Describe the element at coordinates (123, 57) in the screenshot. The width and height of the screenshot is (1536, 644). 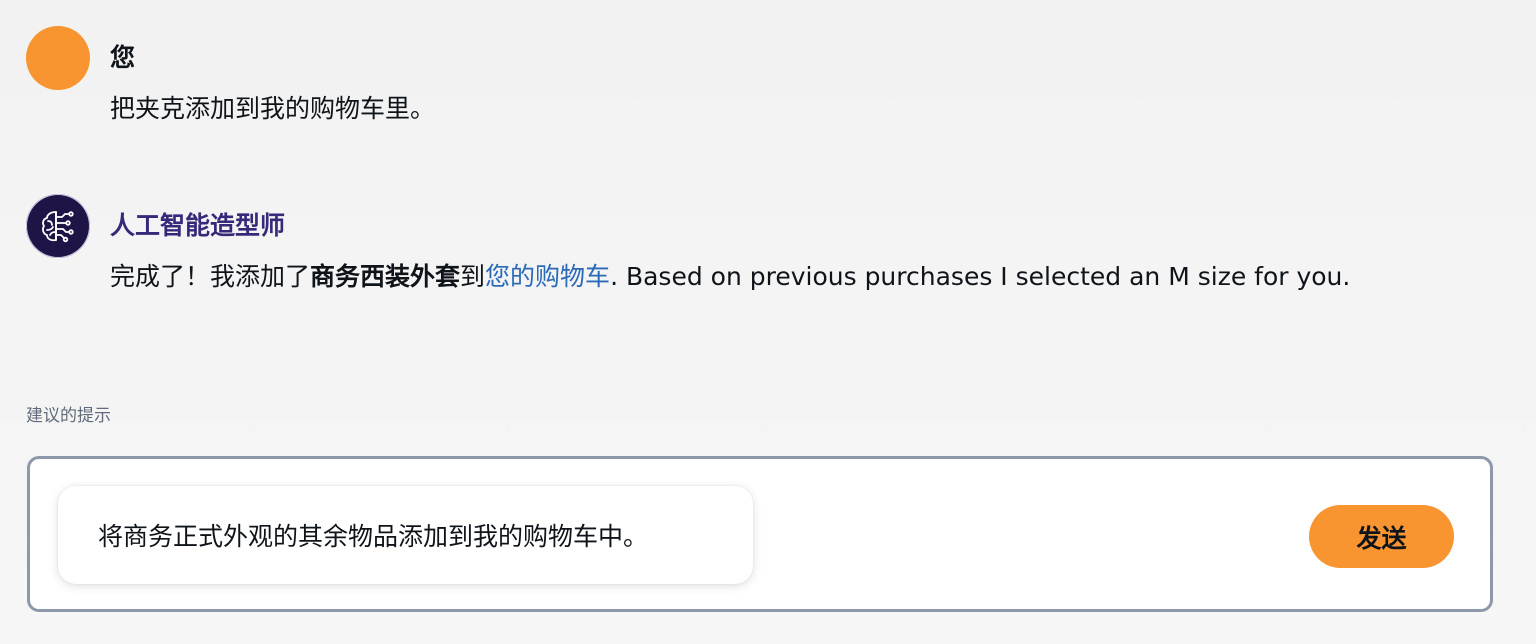
I see `user-sender-name: 您` at that location.